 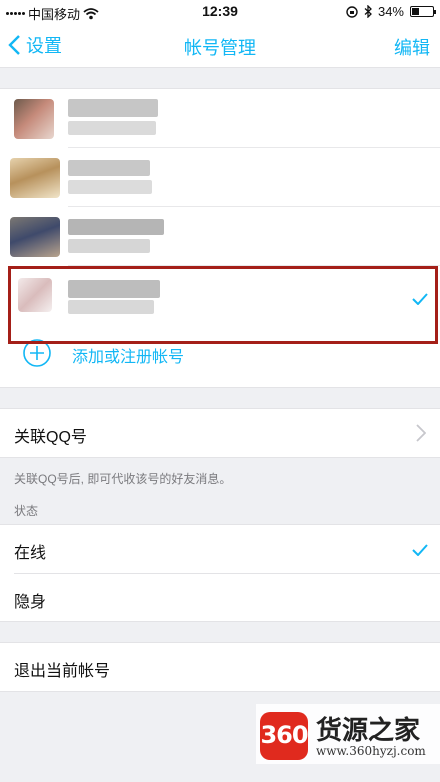 I want to click on status-option-label: 隐身, so click(x=30, y=602).